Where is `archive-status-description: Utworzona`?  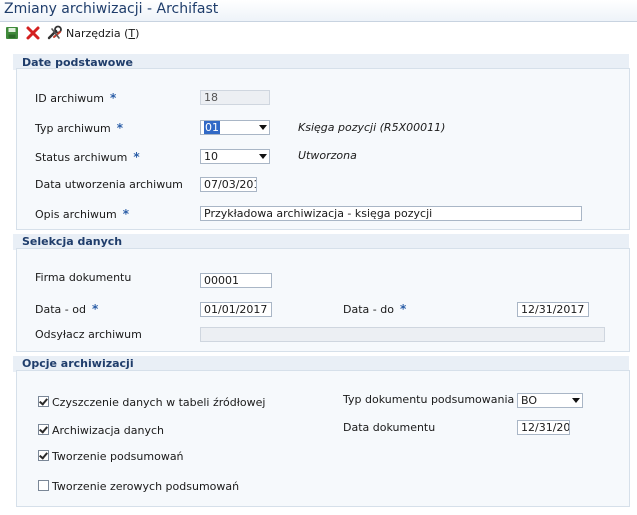
archive-status-description: Utworzona is located at coordinates (327, 155).